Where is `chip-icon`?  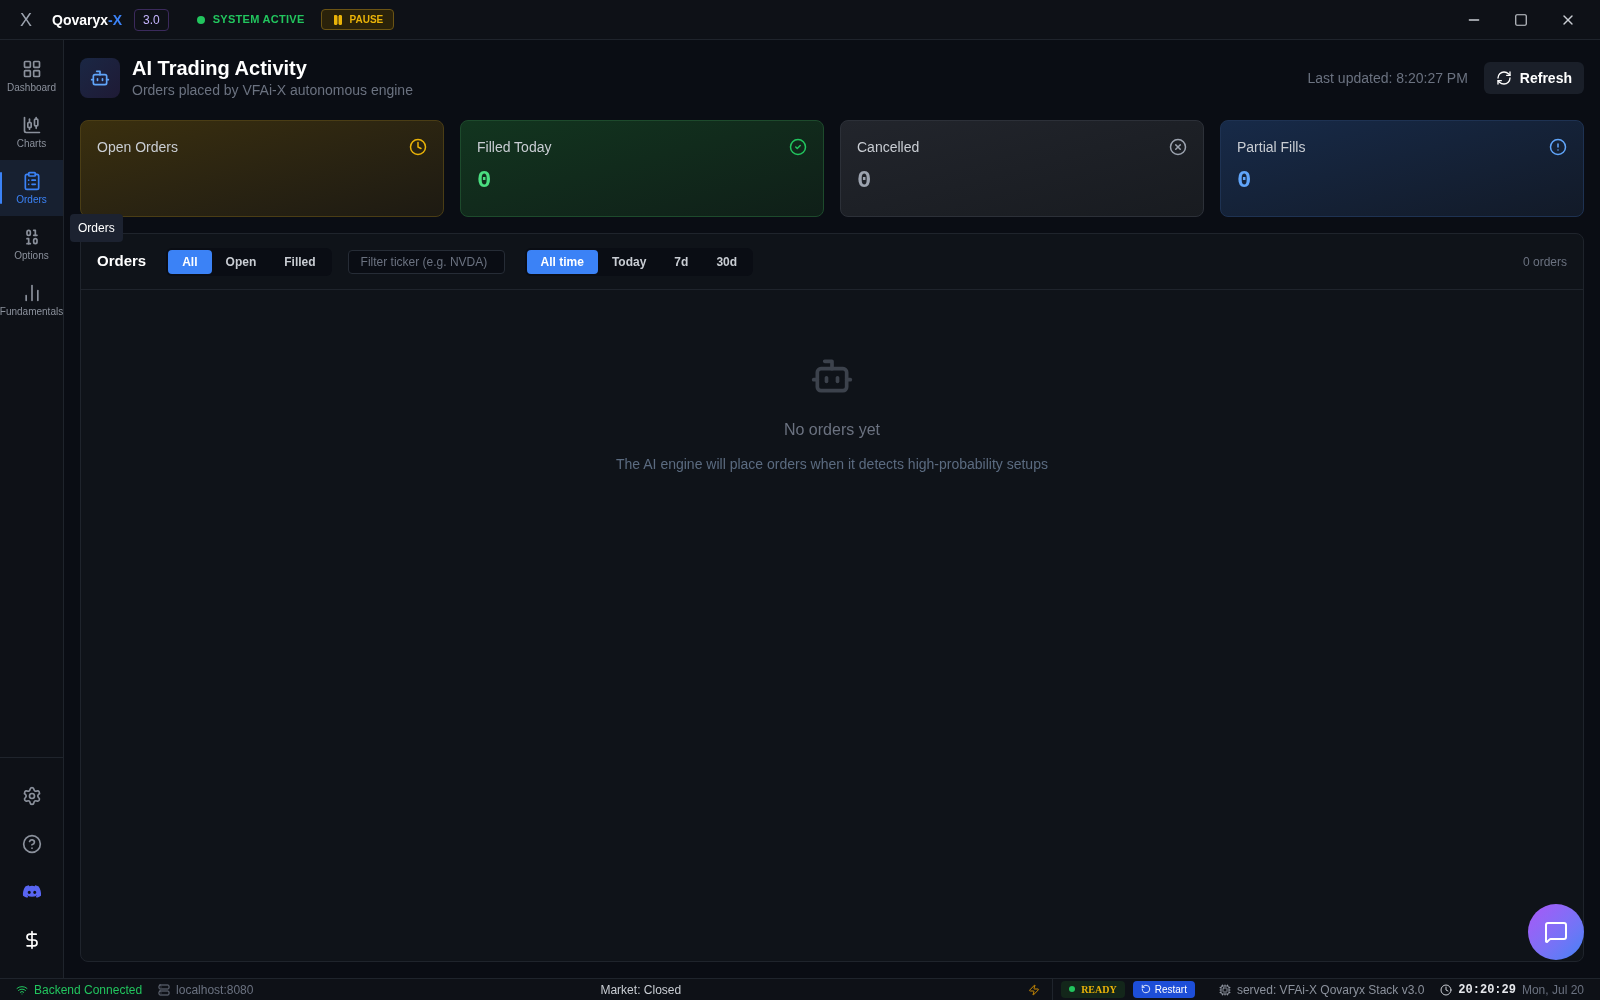
chip-icon is located at coordinates (1224, 989).